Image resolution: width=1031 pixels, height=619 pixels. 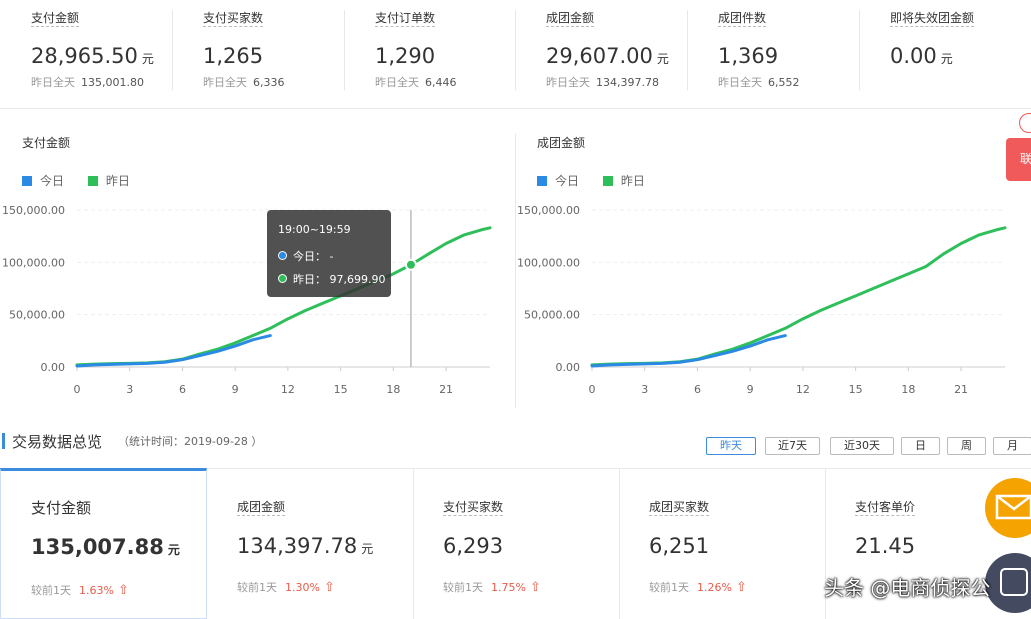 I want to click on tooltip-dot-yesterday, so click(x=282, y=278).